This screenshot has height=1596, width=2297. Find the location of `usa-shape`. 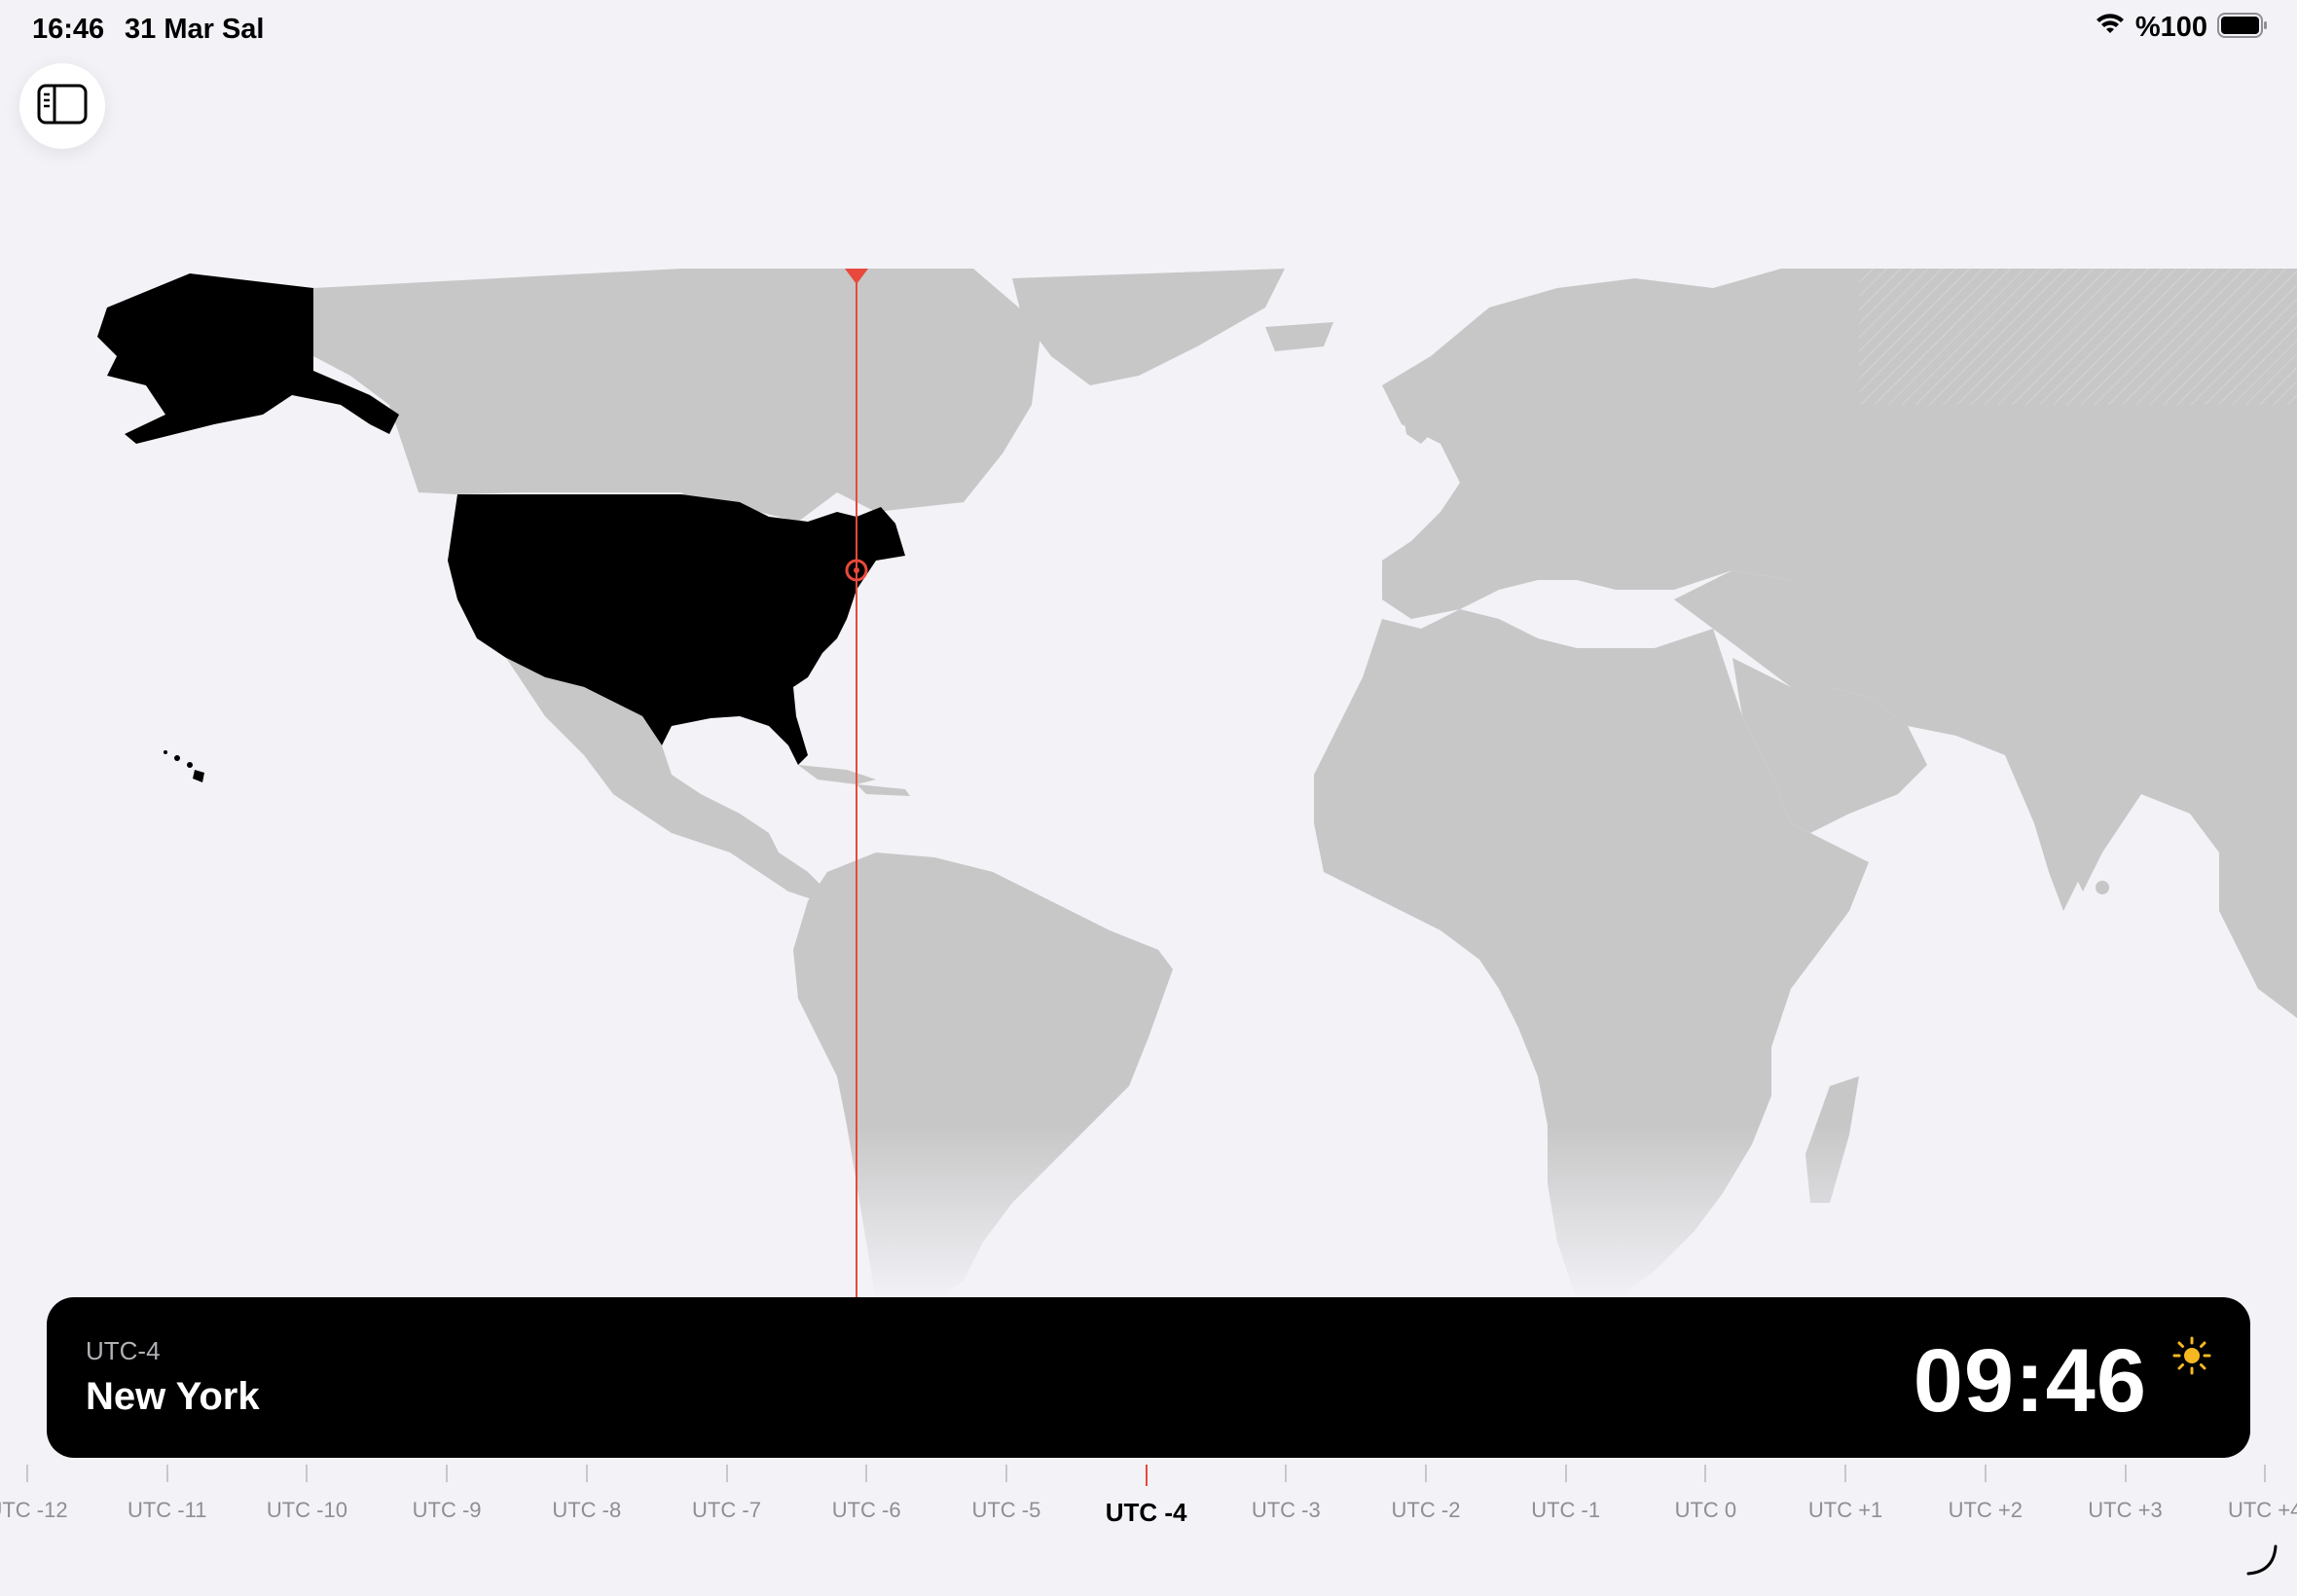

usa-shape is located at coordinates (676, 629).